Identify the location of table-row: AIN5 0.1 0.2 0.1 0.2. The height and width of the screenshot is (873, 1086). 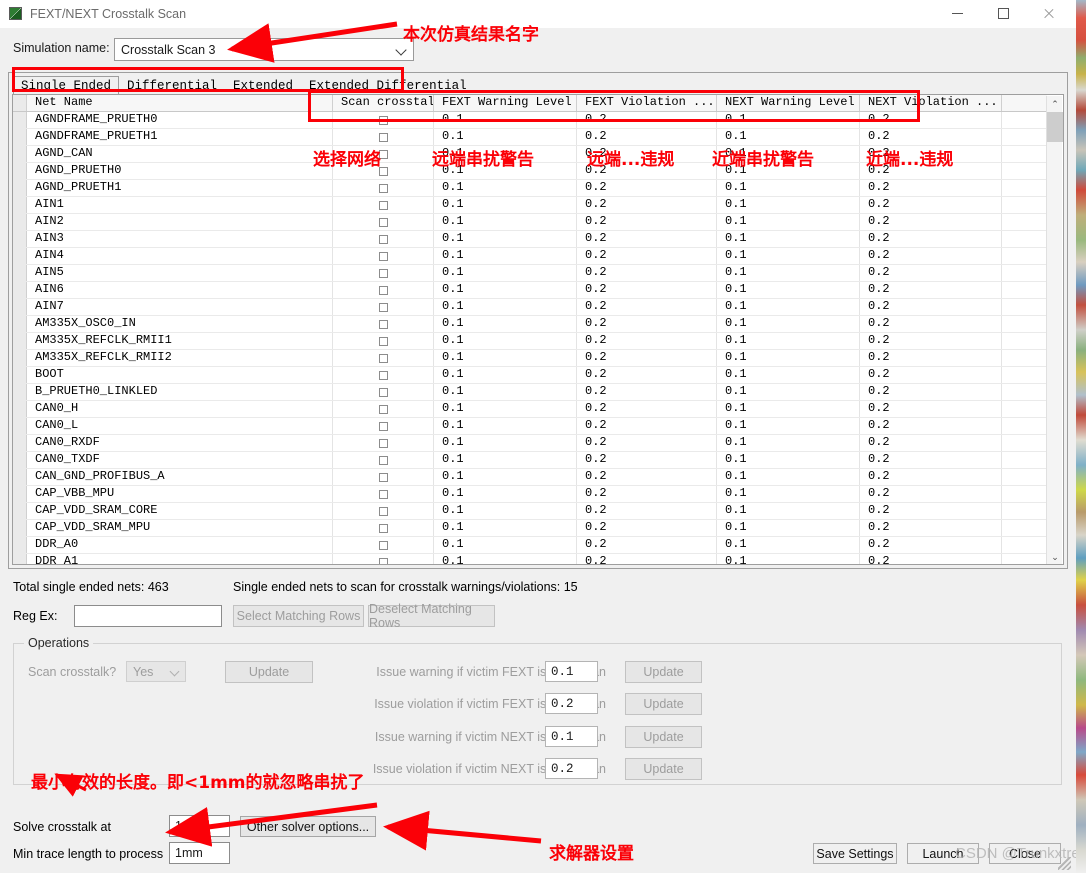
(530, 273).